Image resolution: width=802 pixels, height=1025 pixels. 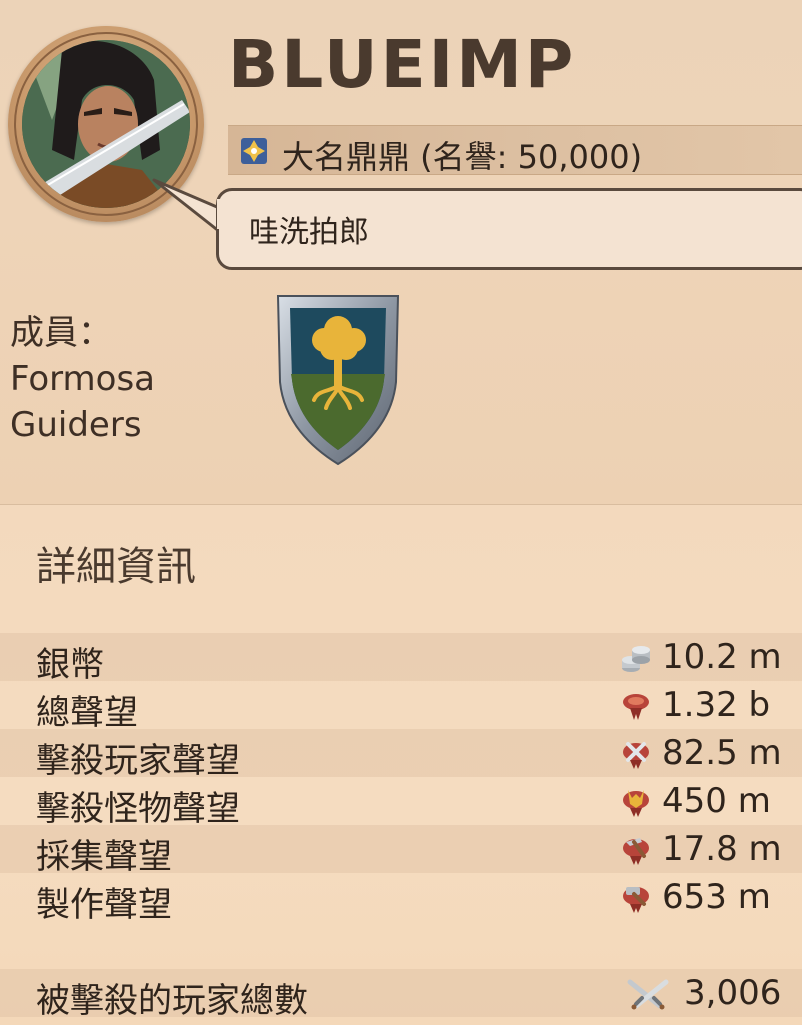 What do you see at coordinates (733, 993) in the screenshot?
I see `stat-value: 3,006` at bounding box center [733, 993].